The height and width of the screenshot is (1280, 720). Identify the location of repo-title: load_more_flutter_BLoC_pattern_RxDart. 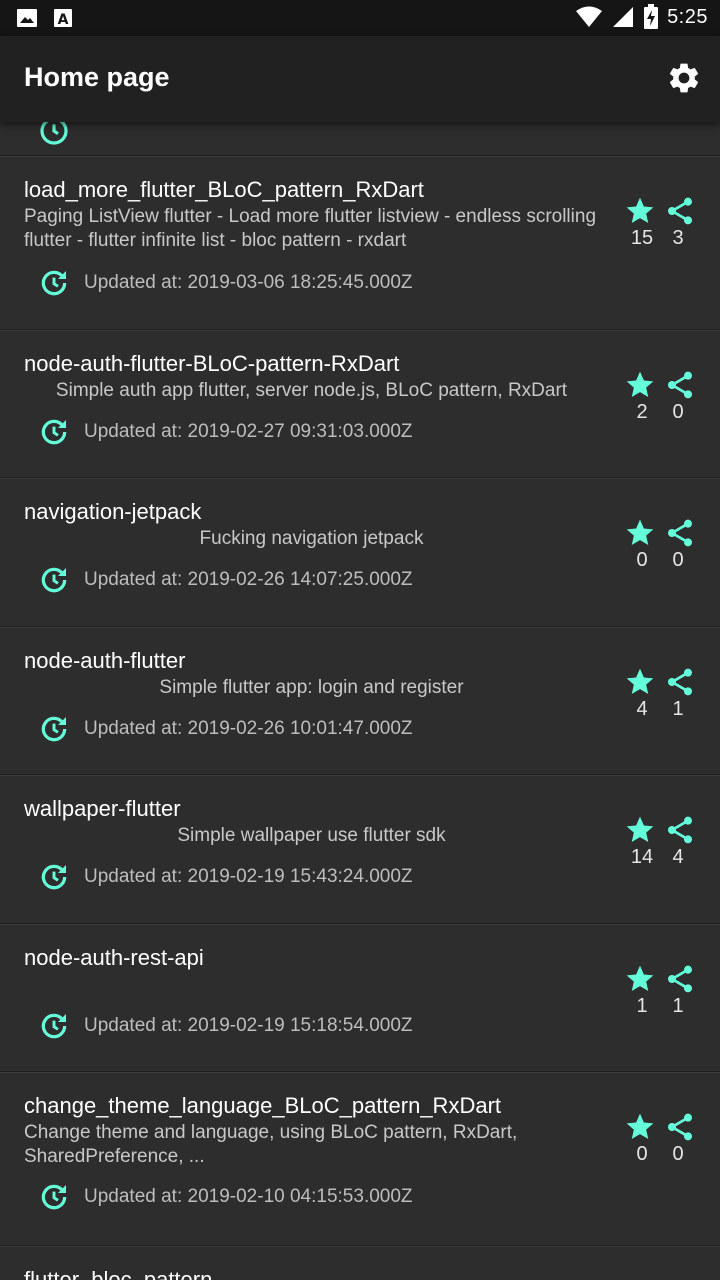
(224, 190).